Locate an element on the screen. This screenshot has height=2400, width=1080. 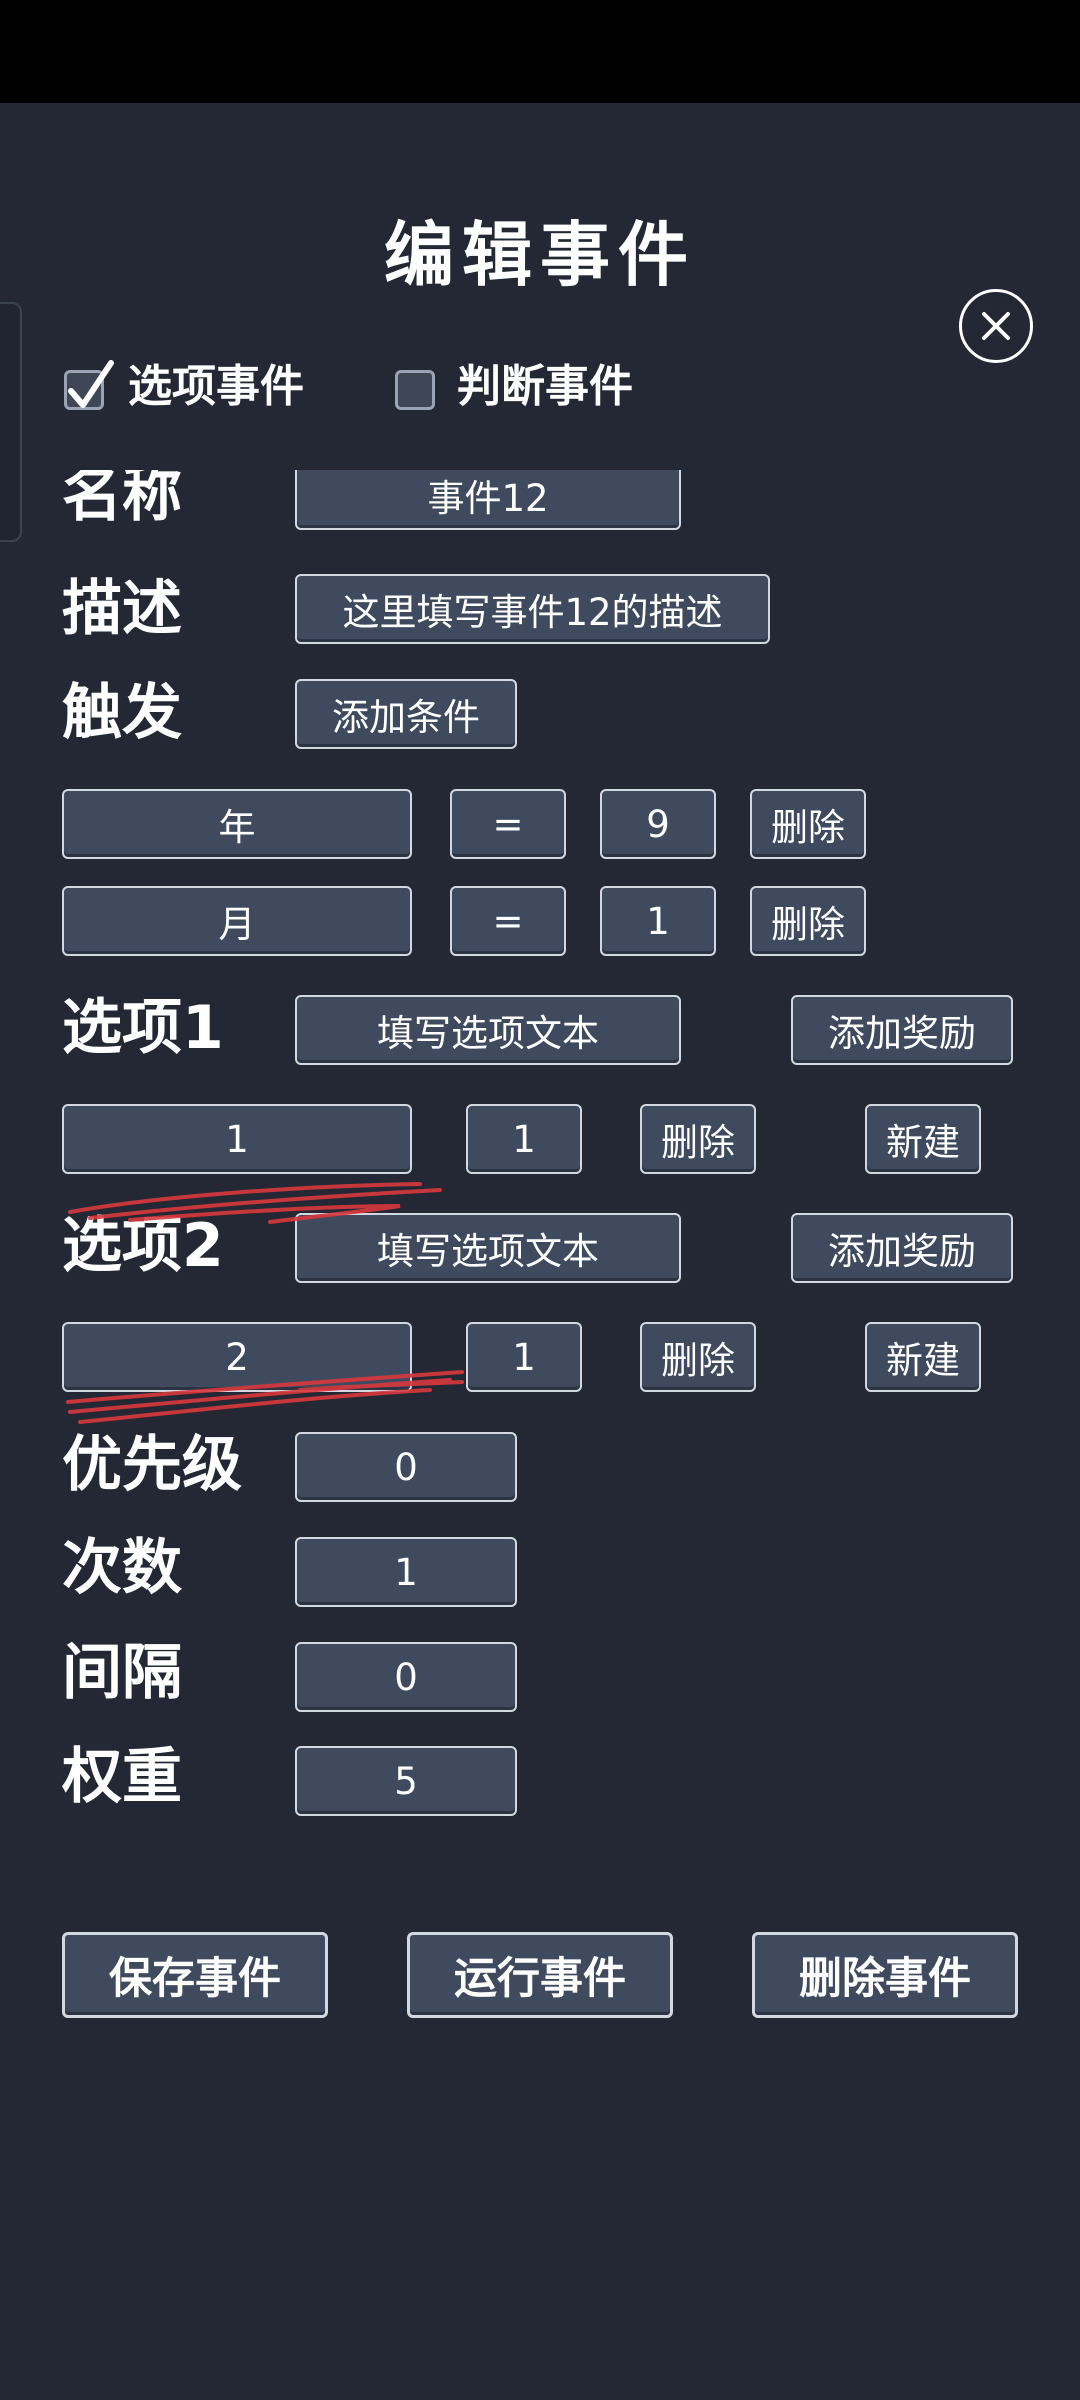
option1-reward-new-button: 新建 is located at coordinates (923, 1139).